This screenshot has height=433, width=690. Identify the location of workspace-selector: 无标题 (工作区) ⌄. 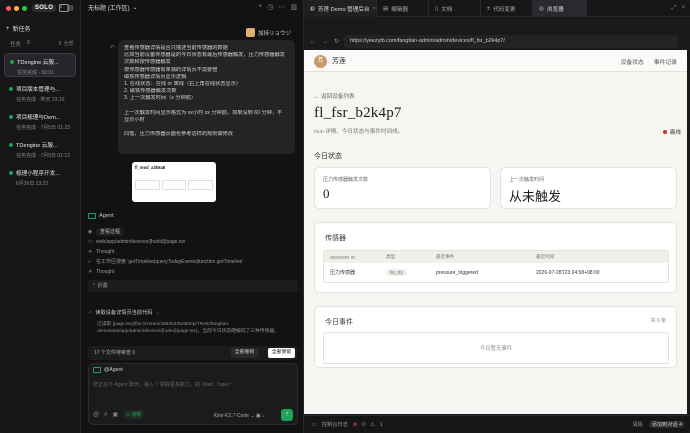
(113, 7).